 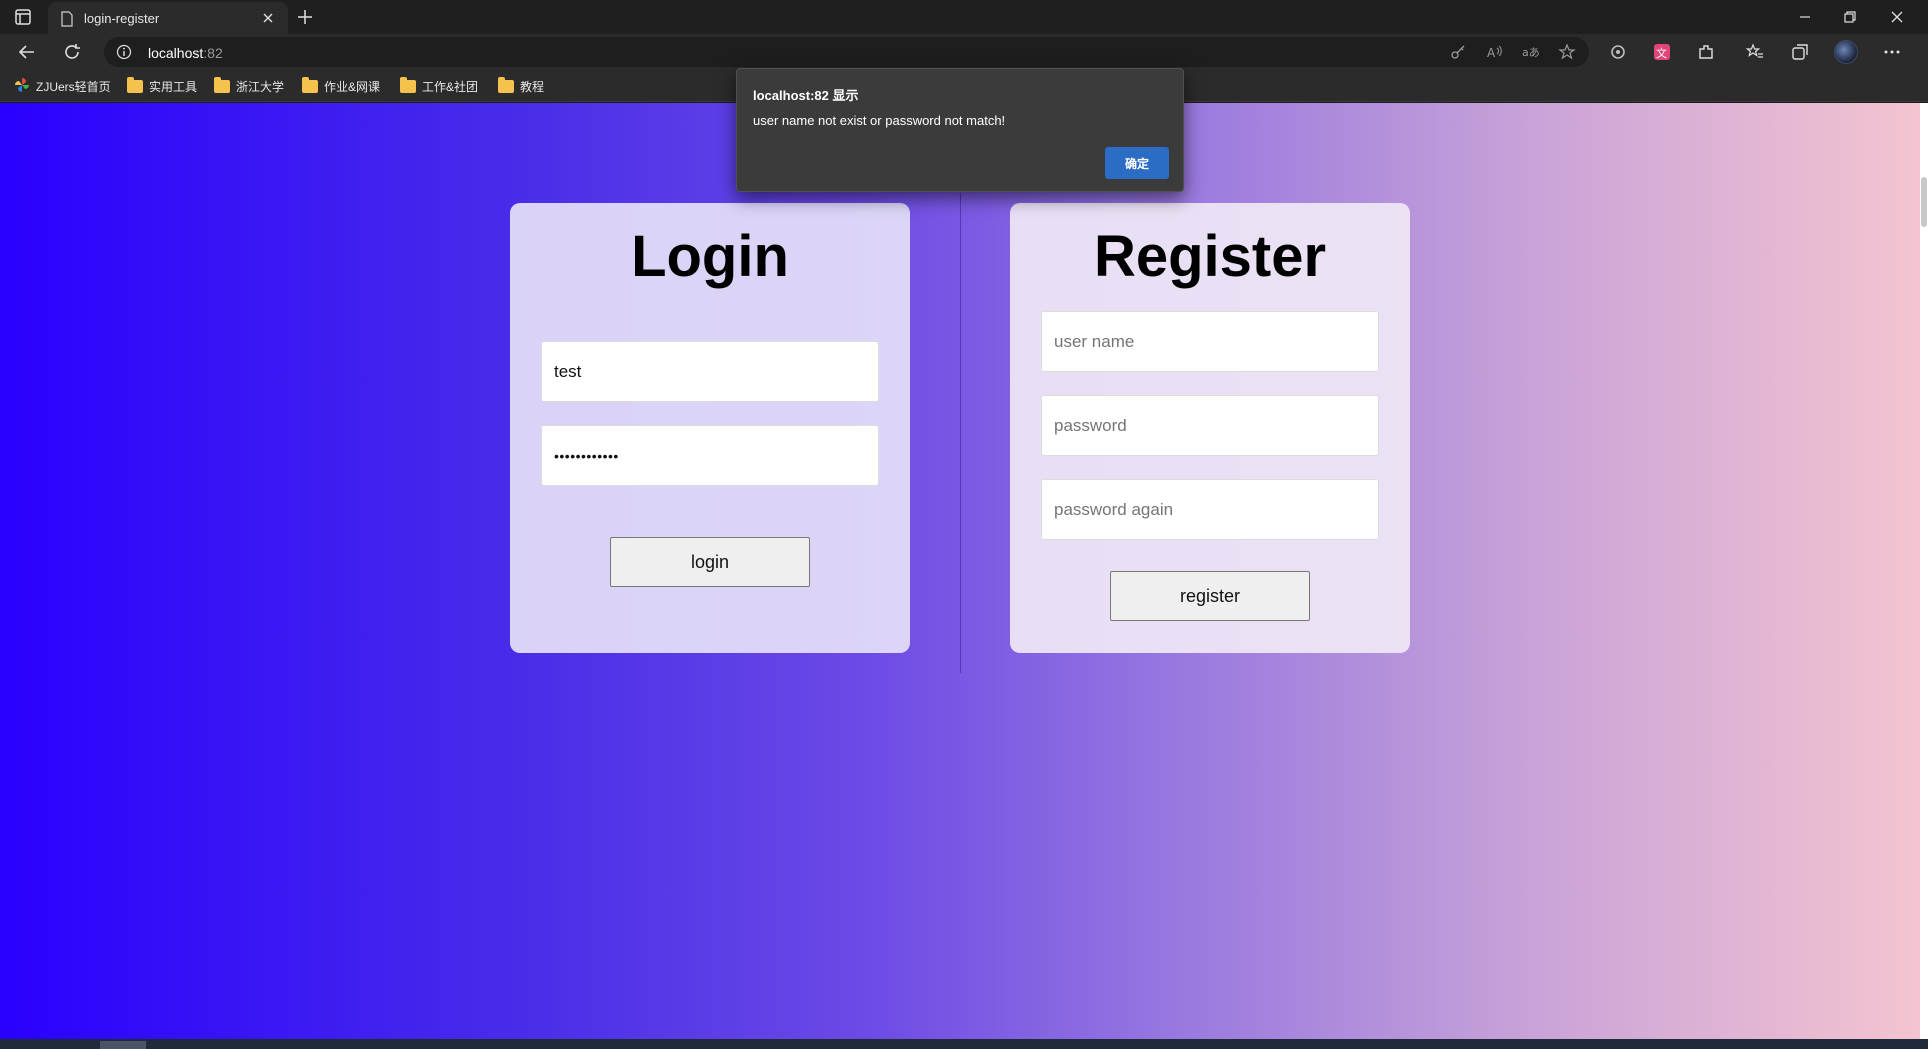 What do you see at coordinates (1618, 52) in the screenshot?
I see `extension-gear-icon` at bounding box center [1618, 52].